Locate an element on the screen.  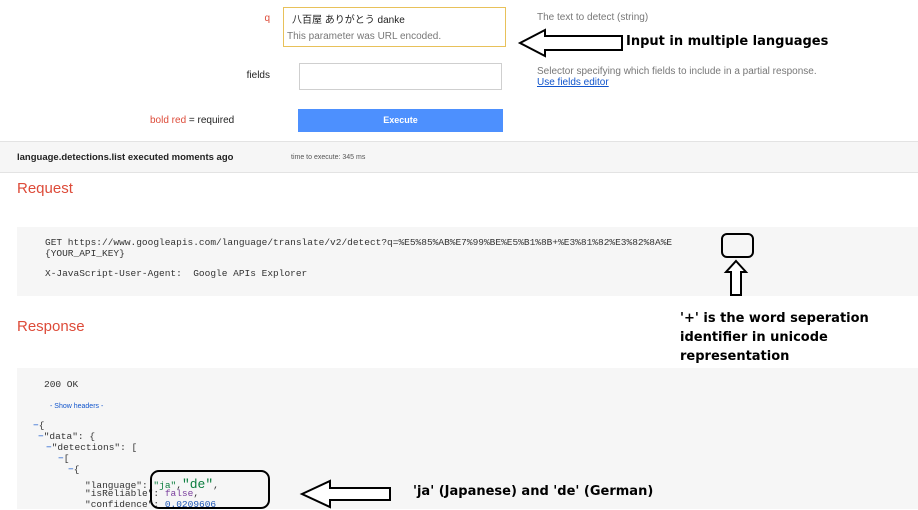
annotation-plus-line3: representation is located at coordinates (735, 356).